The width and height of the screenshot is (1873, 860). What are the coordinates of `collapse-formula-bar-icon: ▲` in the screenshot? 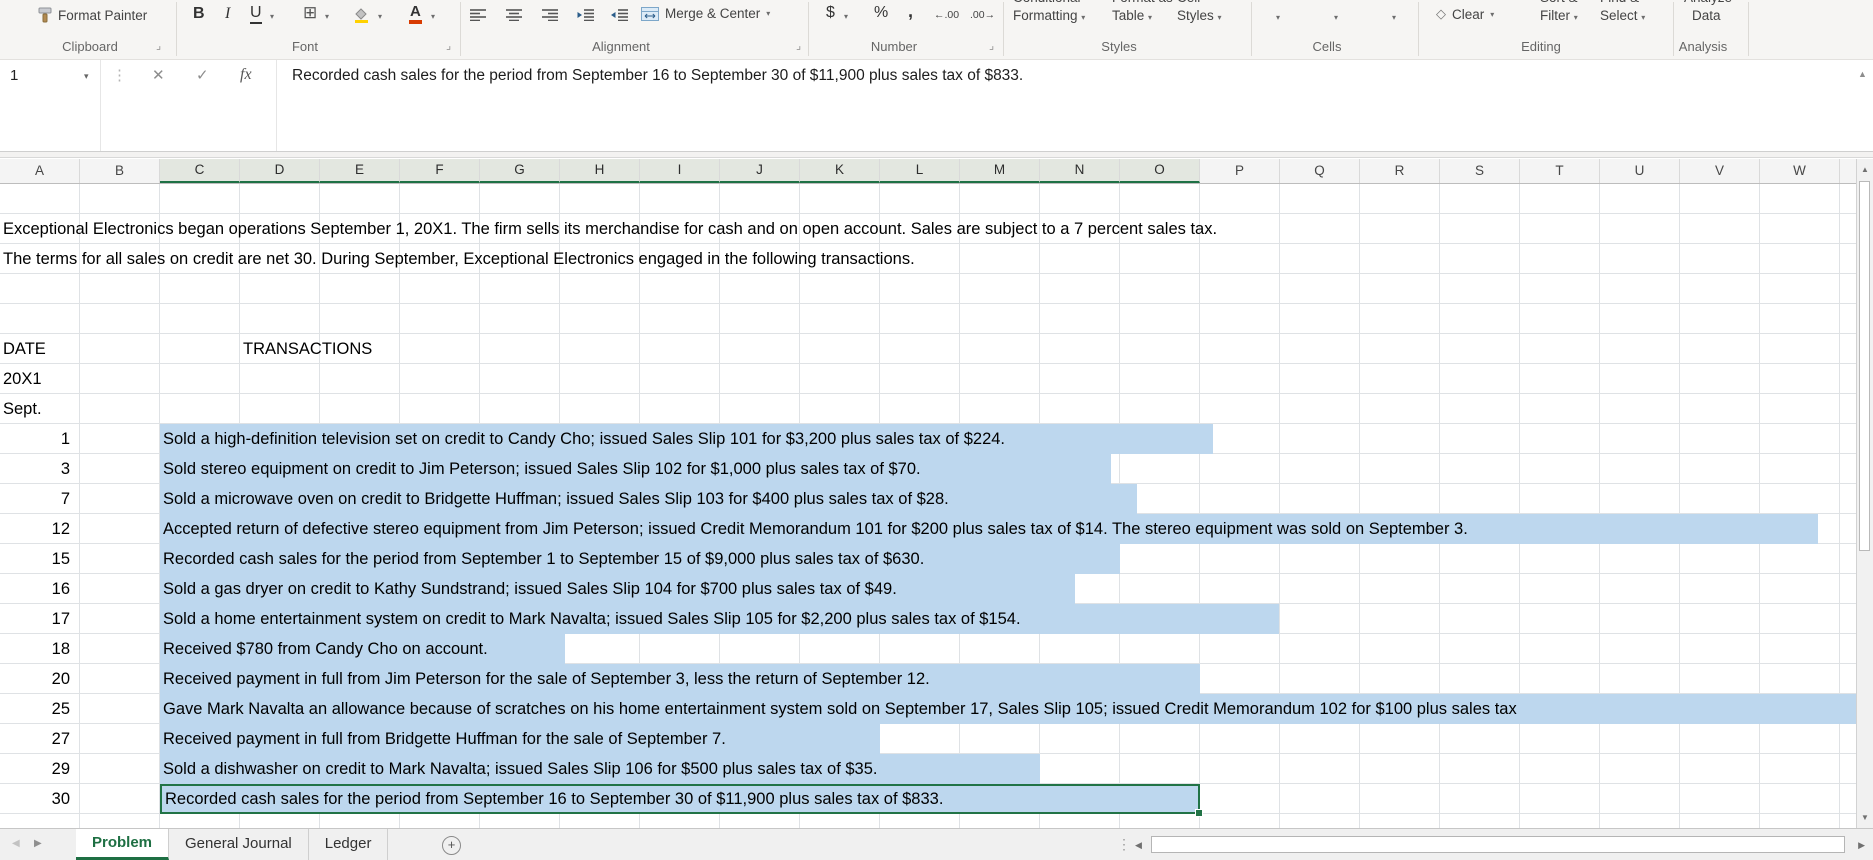 It's located at (1862, 74).